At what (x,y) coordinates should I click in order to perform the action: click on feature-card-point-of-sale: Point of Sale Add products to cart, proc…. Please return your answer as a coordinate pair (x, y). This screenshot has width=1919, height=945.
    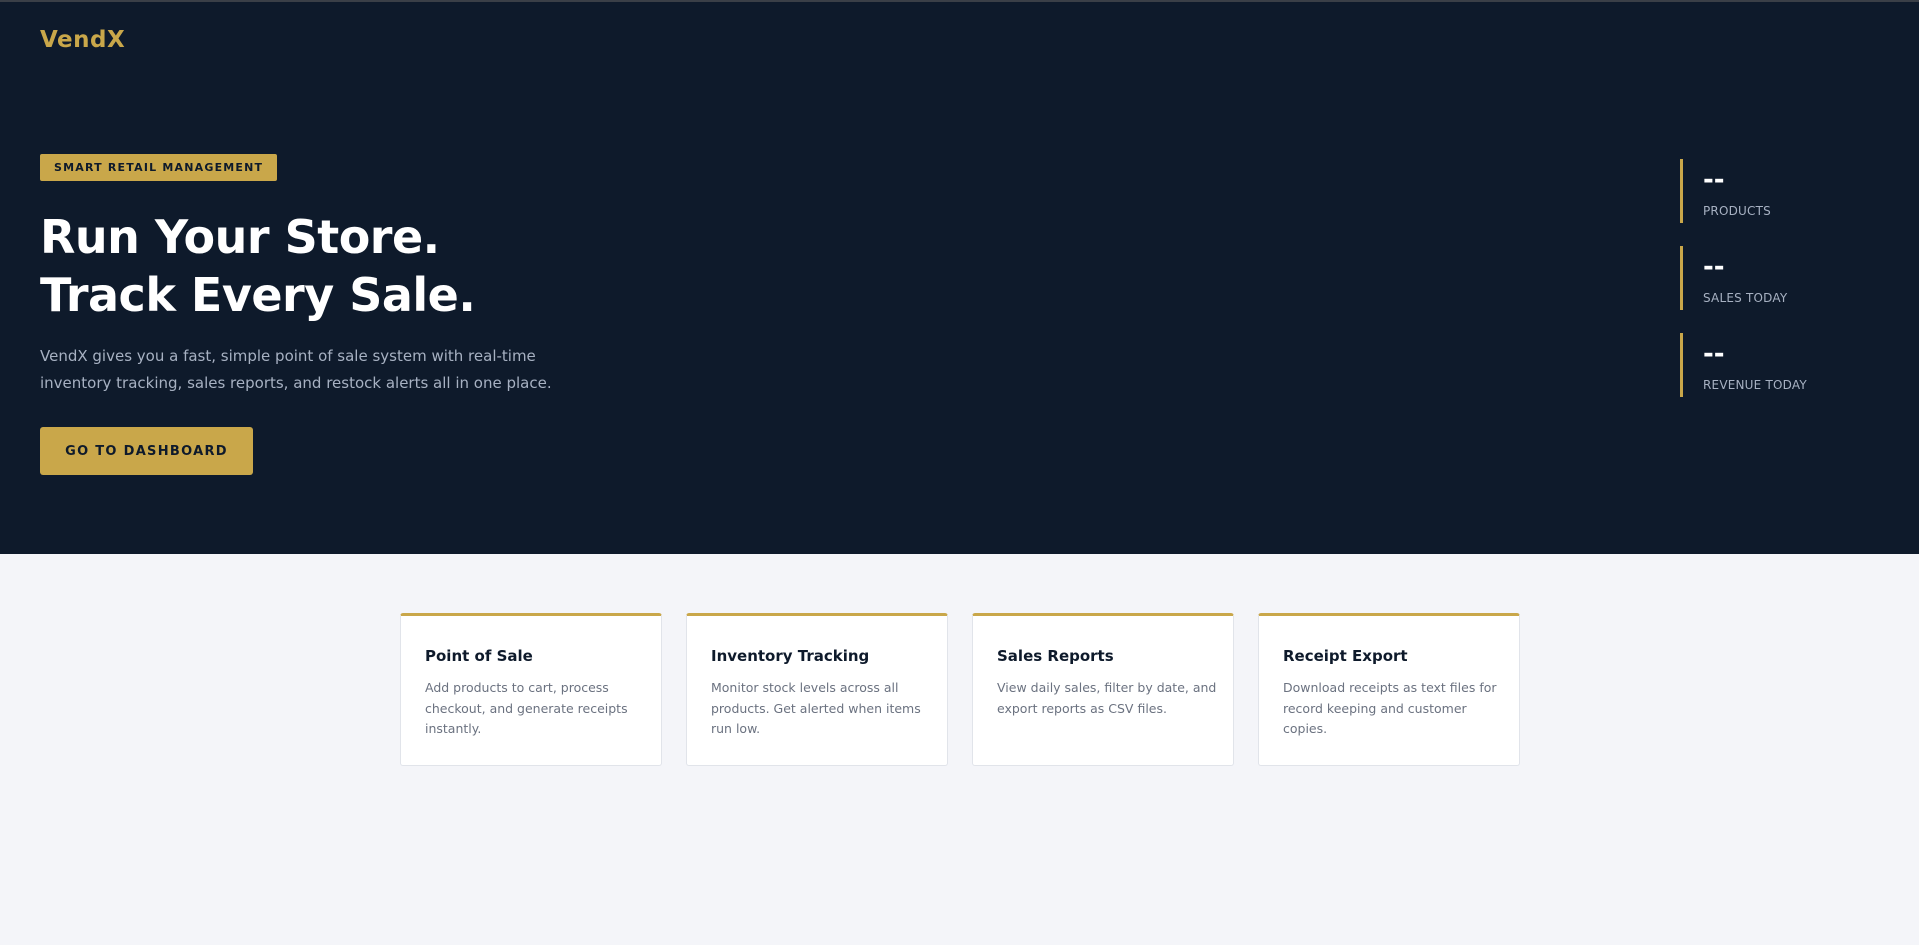
    Looking at the image, I should click on (531, 689).